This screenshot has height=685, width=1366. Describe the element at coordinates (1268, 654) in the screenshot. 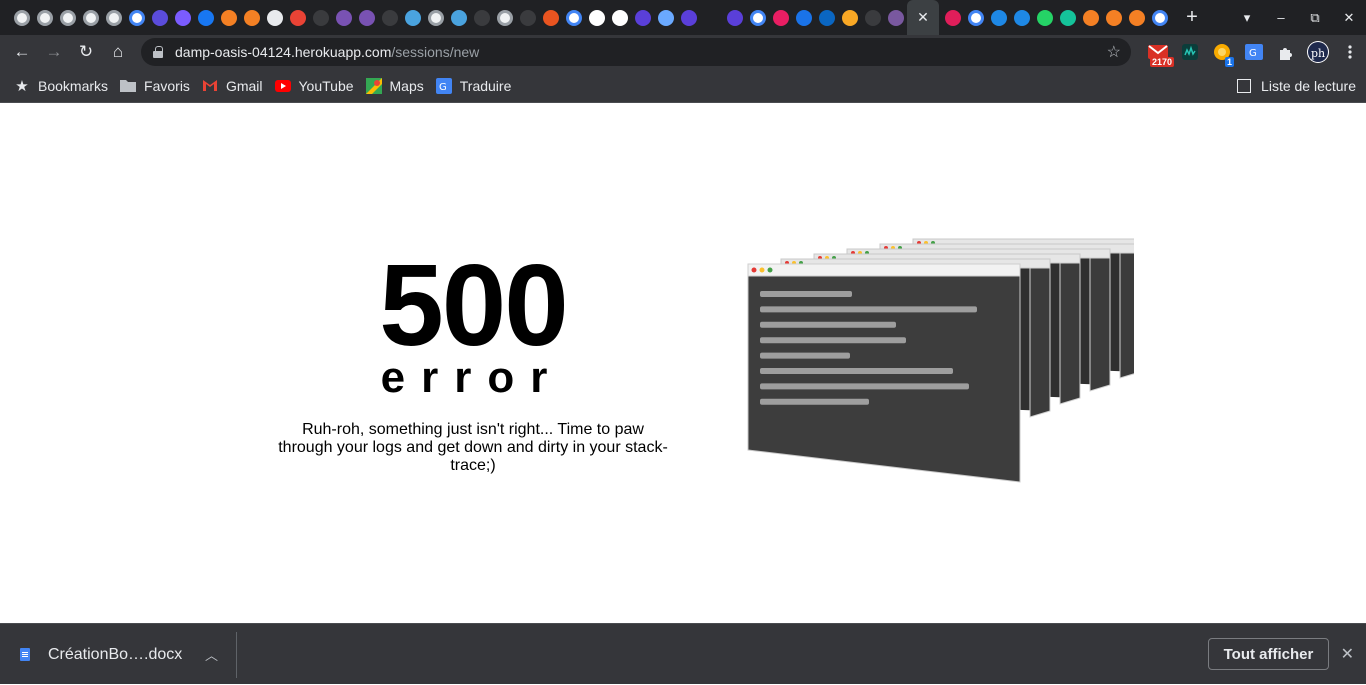

I see `show-all-downloads-button: Tout afficher` at that location.